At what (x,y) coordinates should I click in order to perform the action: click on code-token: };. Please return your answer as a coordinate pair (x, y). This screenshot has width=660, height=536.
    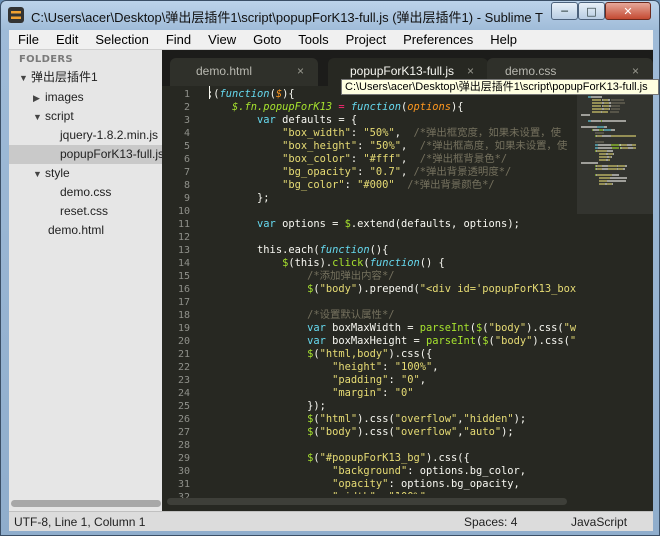
    Looking at the image, I should click on (238, 198).